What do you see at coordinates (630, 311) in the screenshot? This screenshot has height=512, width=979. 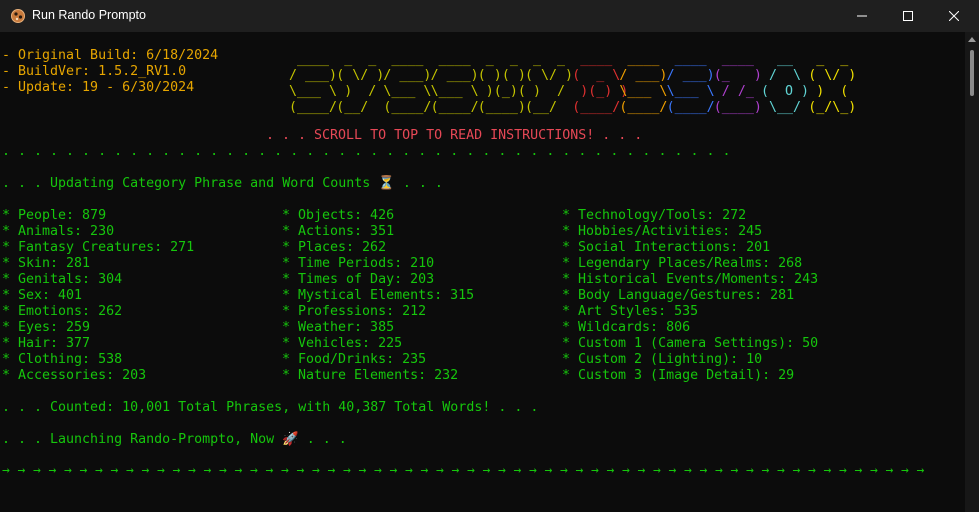 I see `category-count-item: * Art Styles: 535` at bounding box center [630, 311].